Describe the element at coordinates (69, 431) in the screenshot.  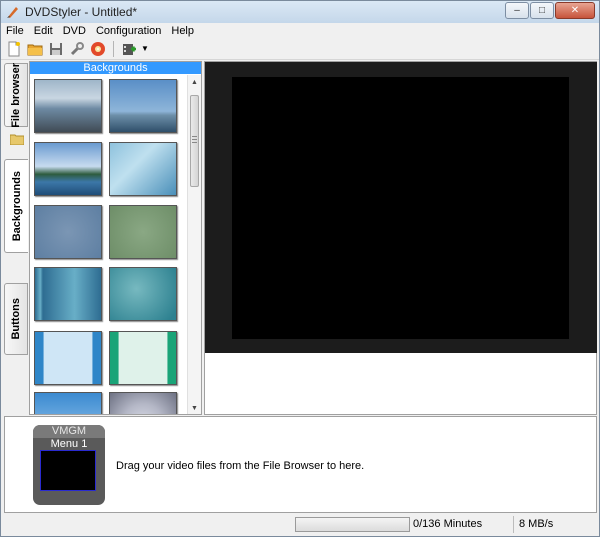
I see `vmgm-label: VMGM` at that location.